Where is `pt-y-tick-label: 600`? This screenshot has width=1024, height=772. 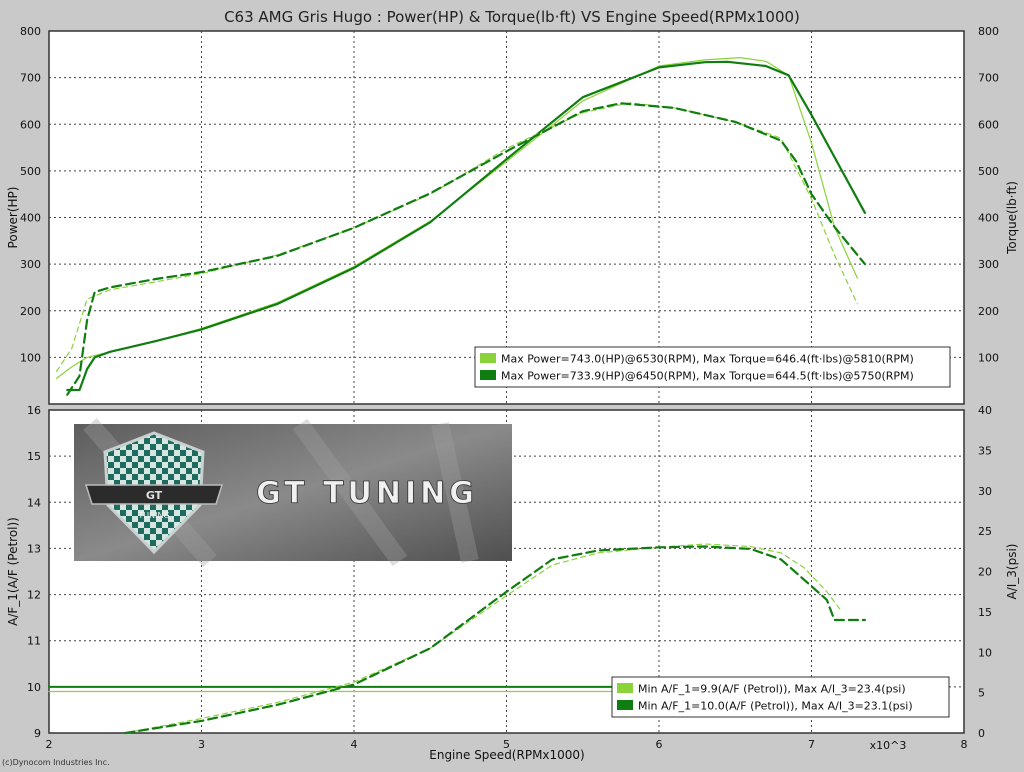
pt-y-tick-label: 600 is located at coordinates (30, 124).